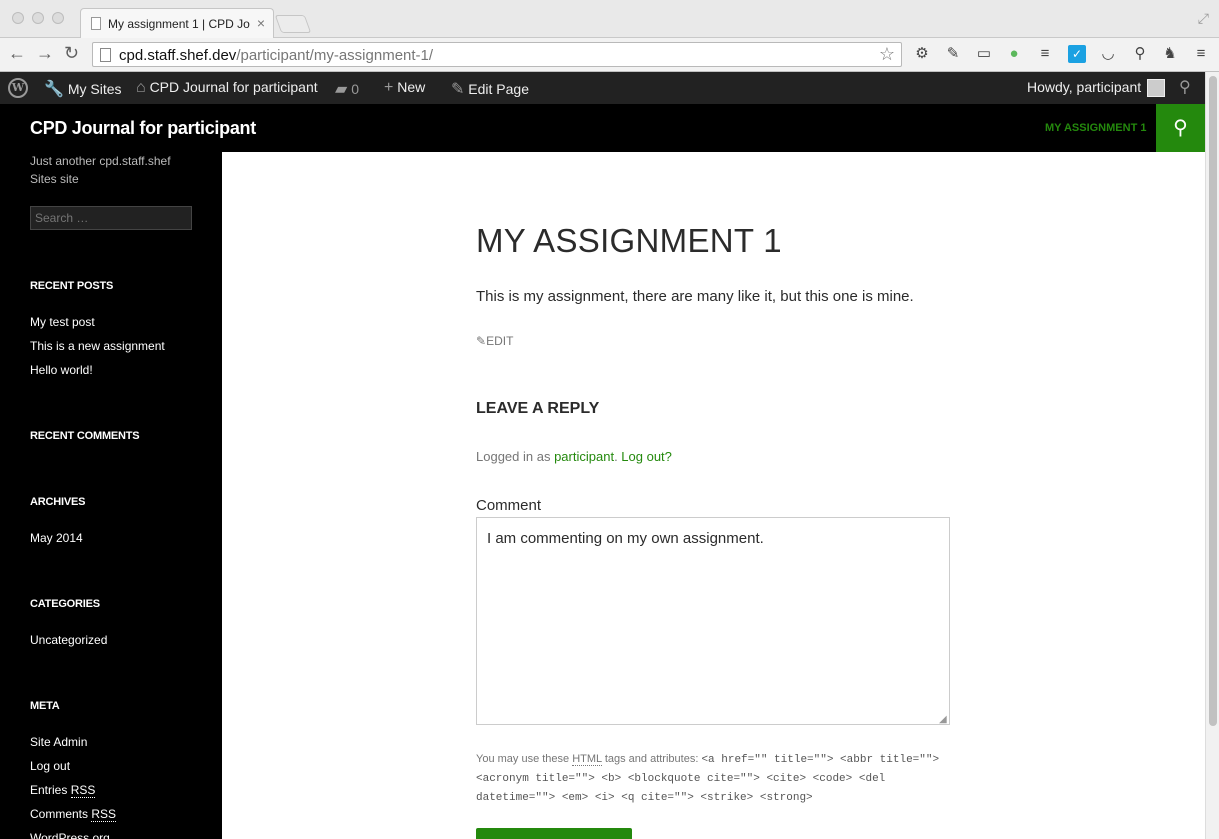  I want to click on recent-post-link: Hello world!, so click(61, 370).